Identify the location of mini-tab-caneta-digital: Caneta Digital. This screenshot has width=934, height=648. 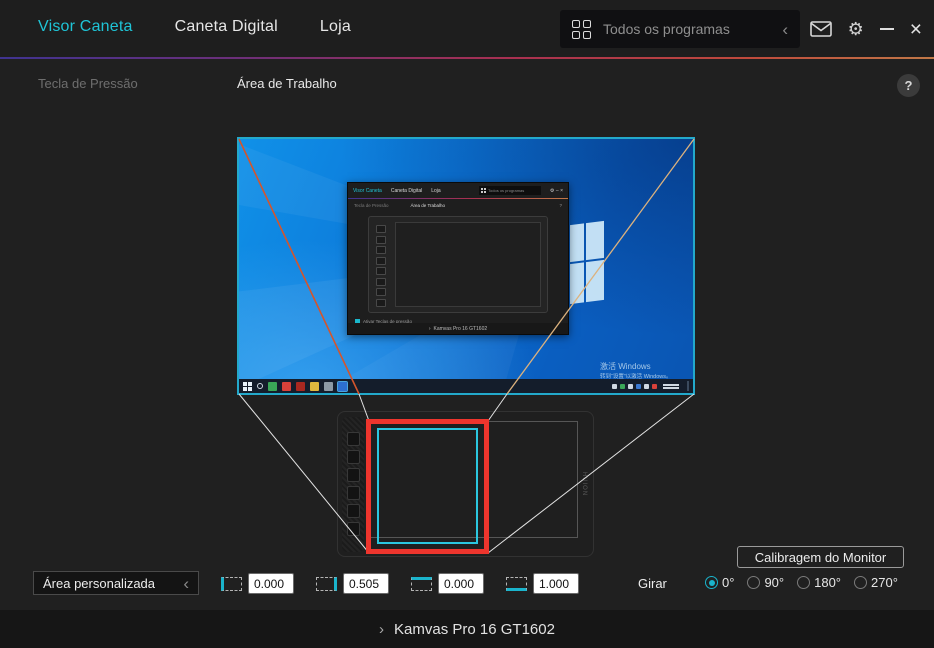
(406, 190).